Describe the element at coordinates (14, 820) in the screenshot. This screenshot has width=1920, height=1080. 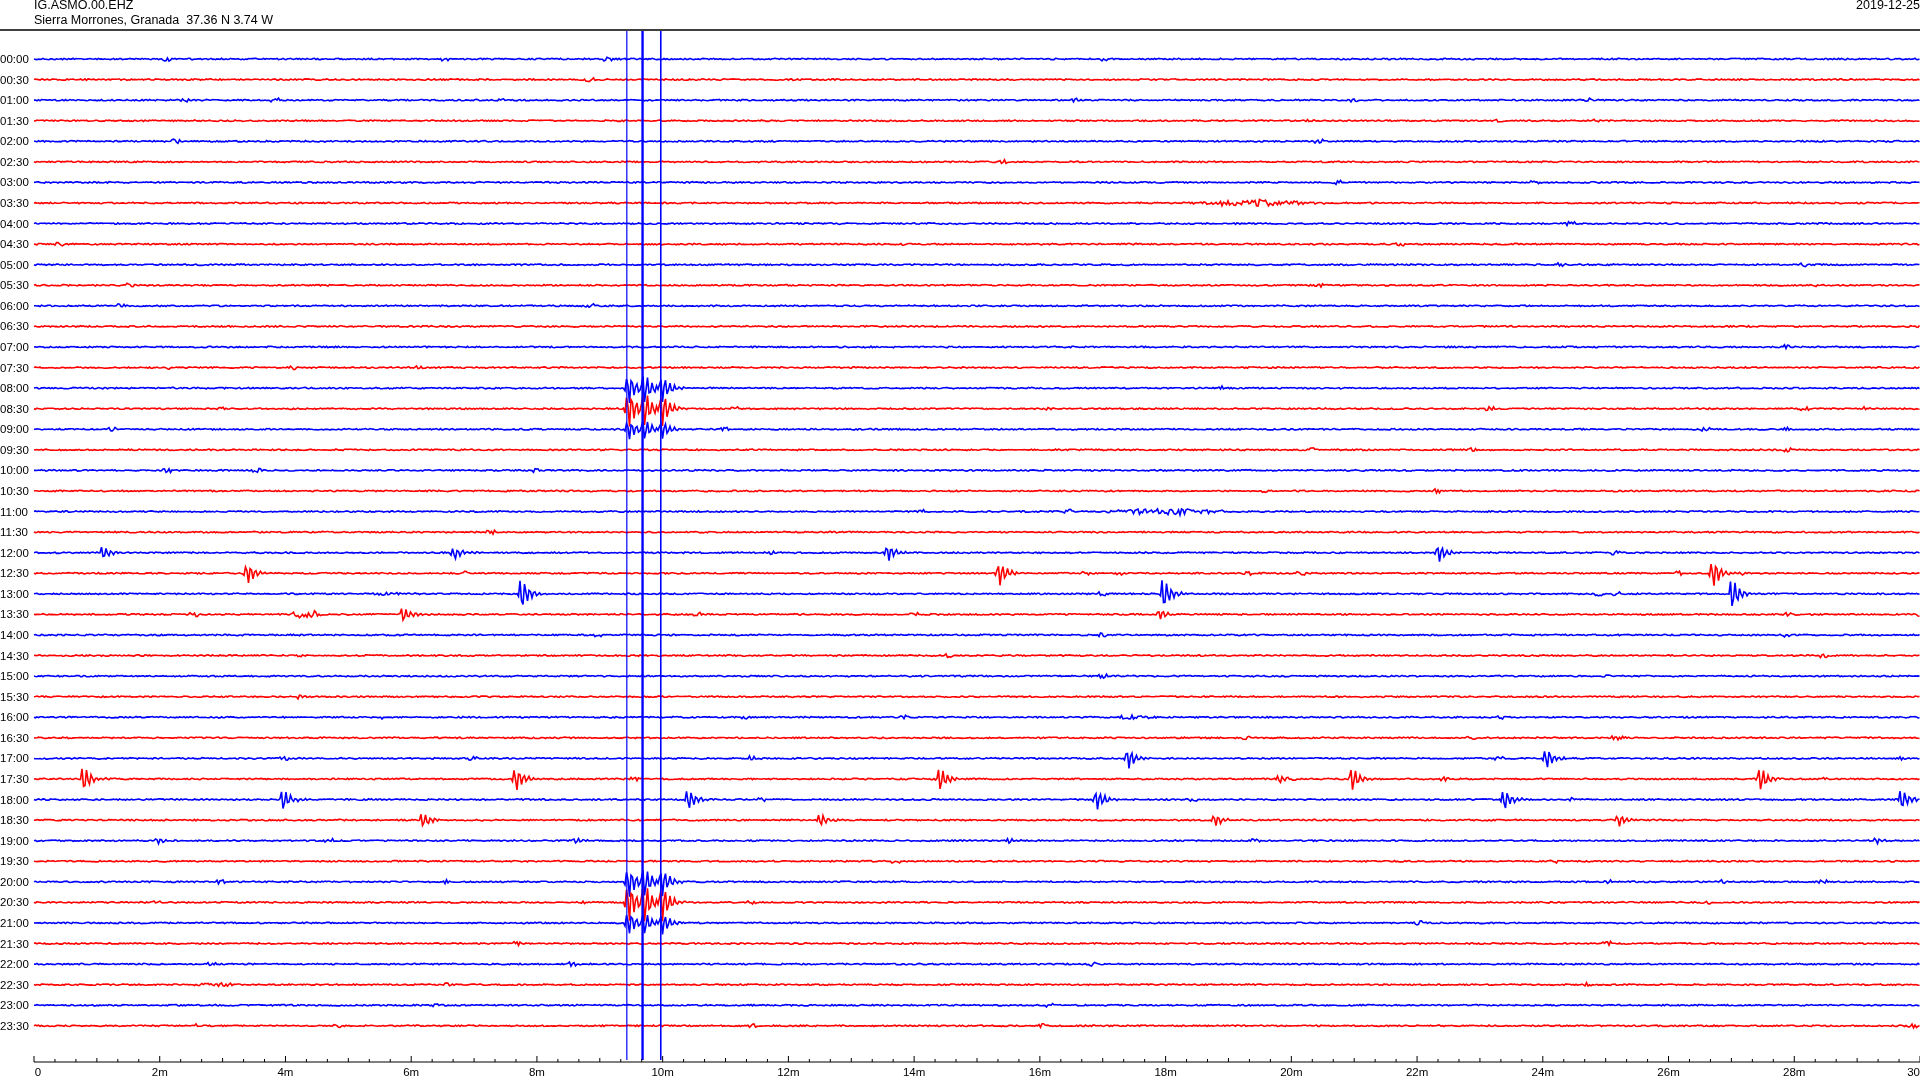
I see `time-label: 18:30` at that location.